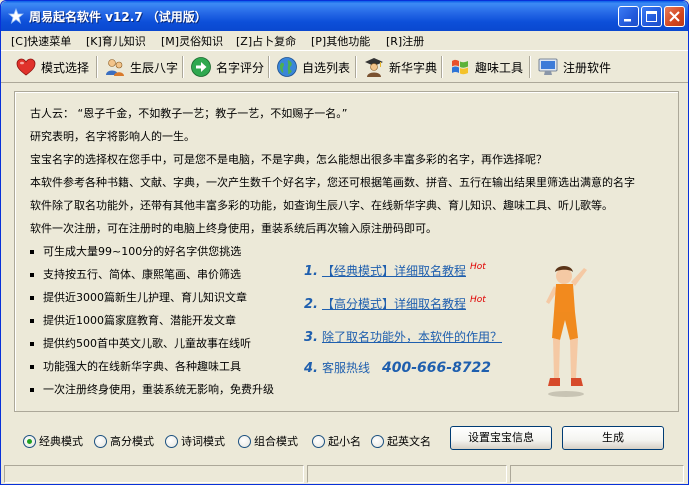  I want to click on menu-divination: [Z]占卜复命, so click(266, 41).